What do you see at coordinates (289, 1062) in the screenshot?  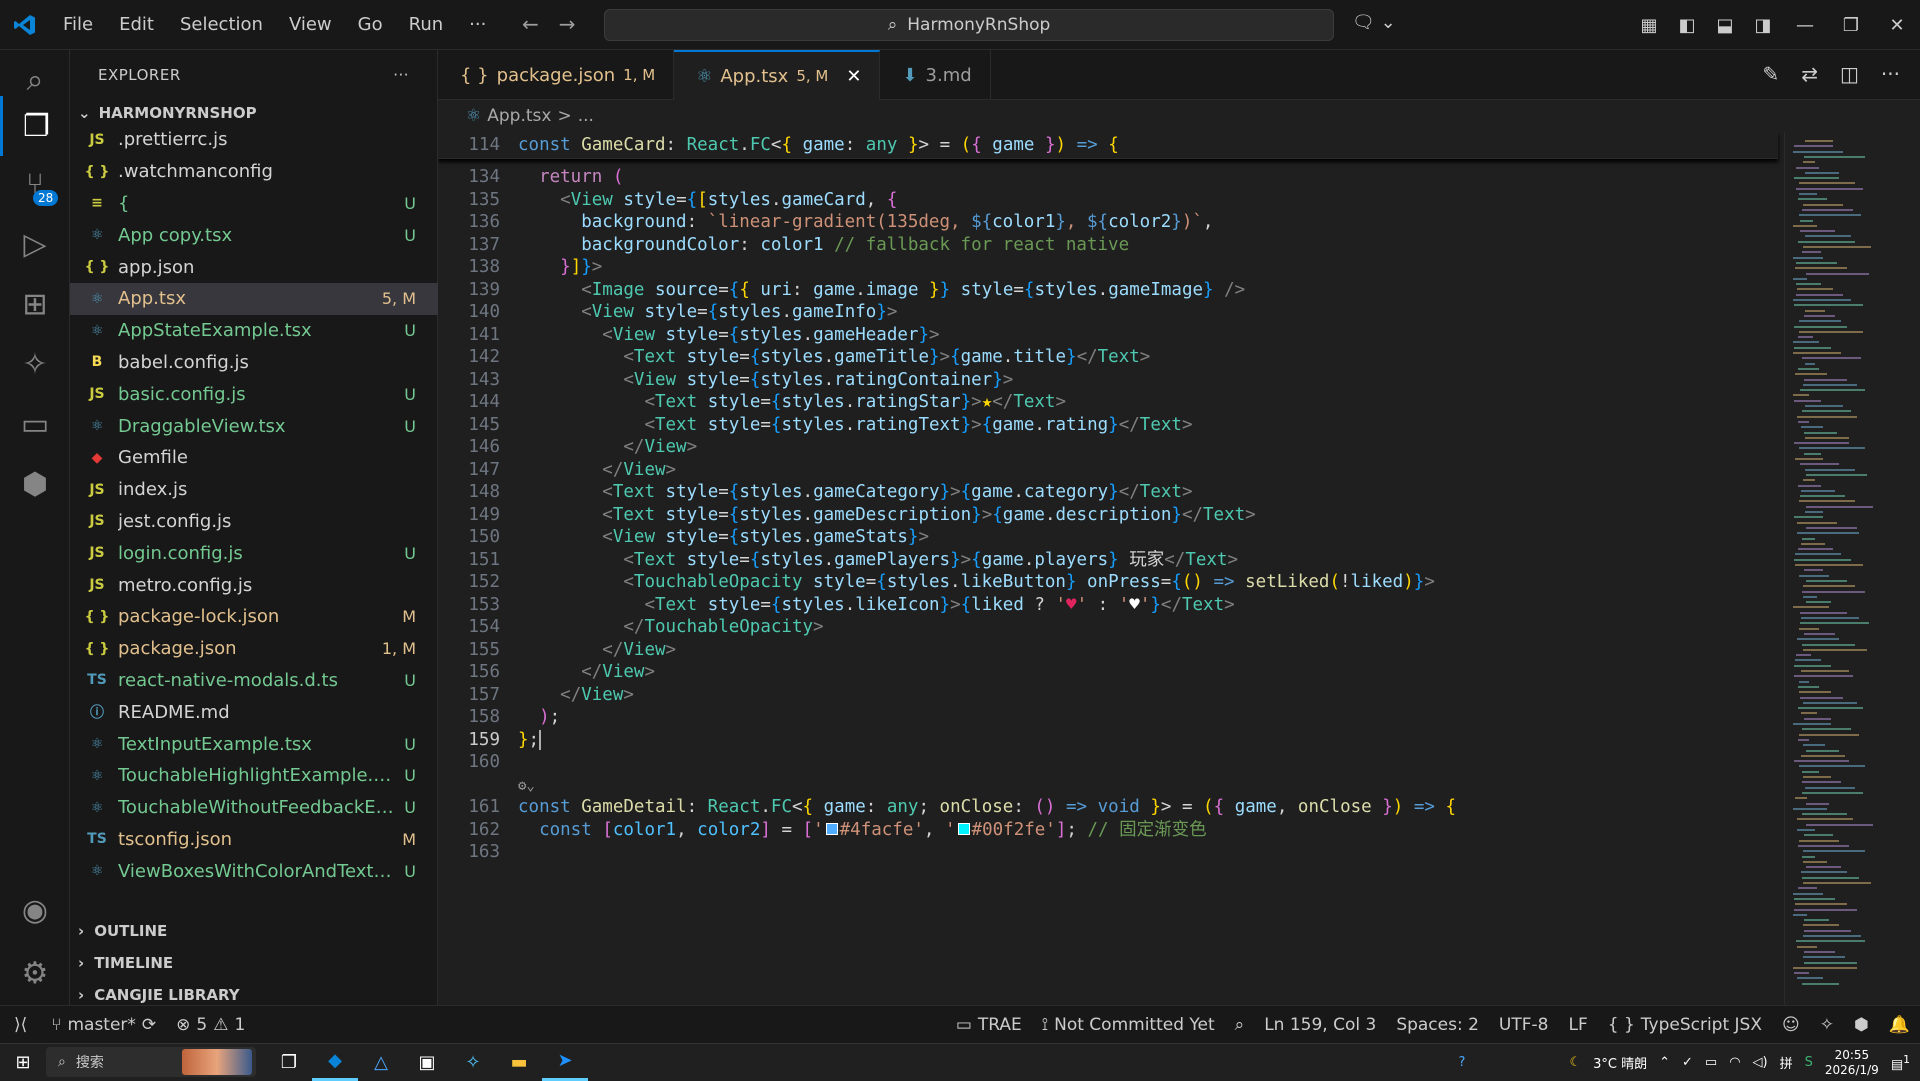 I see `task-view-icon: ❐` at bounding box center [289, 1062].